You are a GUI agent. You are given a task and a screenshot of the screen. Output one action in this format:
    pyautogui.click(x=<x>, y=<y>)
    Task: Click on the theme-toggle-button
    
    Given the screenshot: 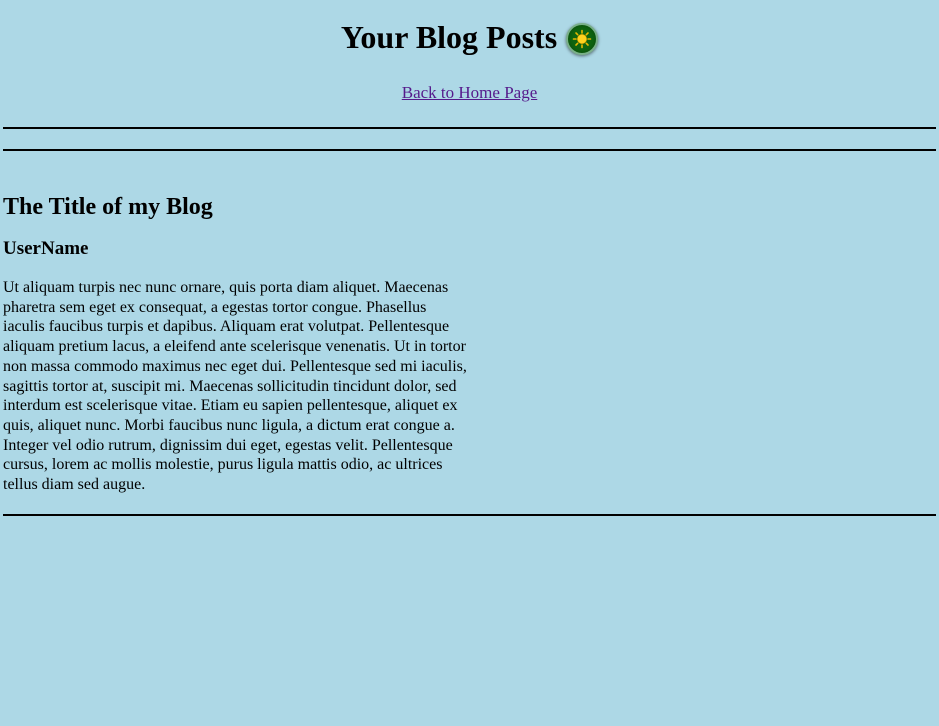 What is the action you would take?
    pyautogui.click(x=582, y=39)
    